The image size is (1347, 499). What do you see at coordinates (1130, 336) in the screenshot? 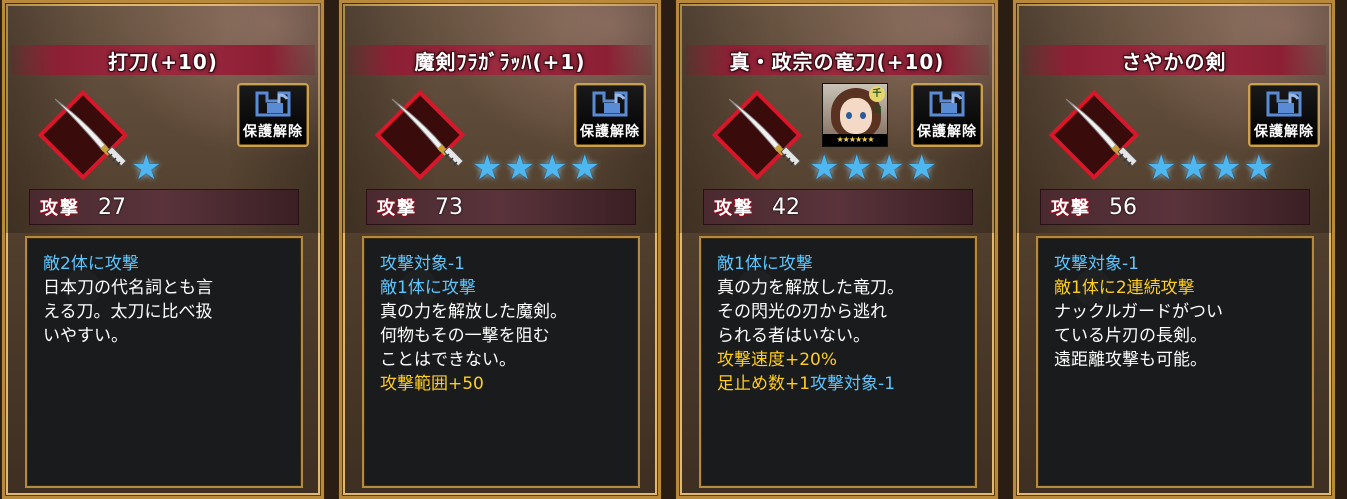
I see `description-text: ている片刃の長剣。` at bounding box center [1130, 336].